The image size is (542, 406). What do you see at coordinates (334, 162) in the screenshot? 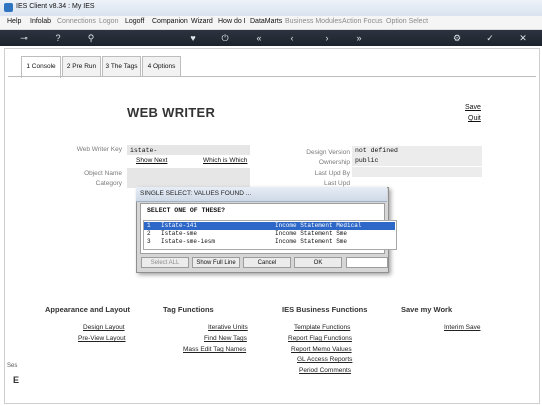
I see `ownership-label: Ownership` at bounding box center [334, 162].